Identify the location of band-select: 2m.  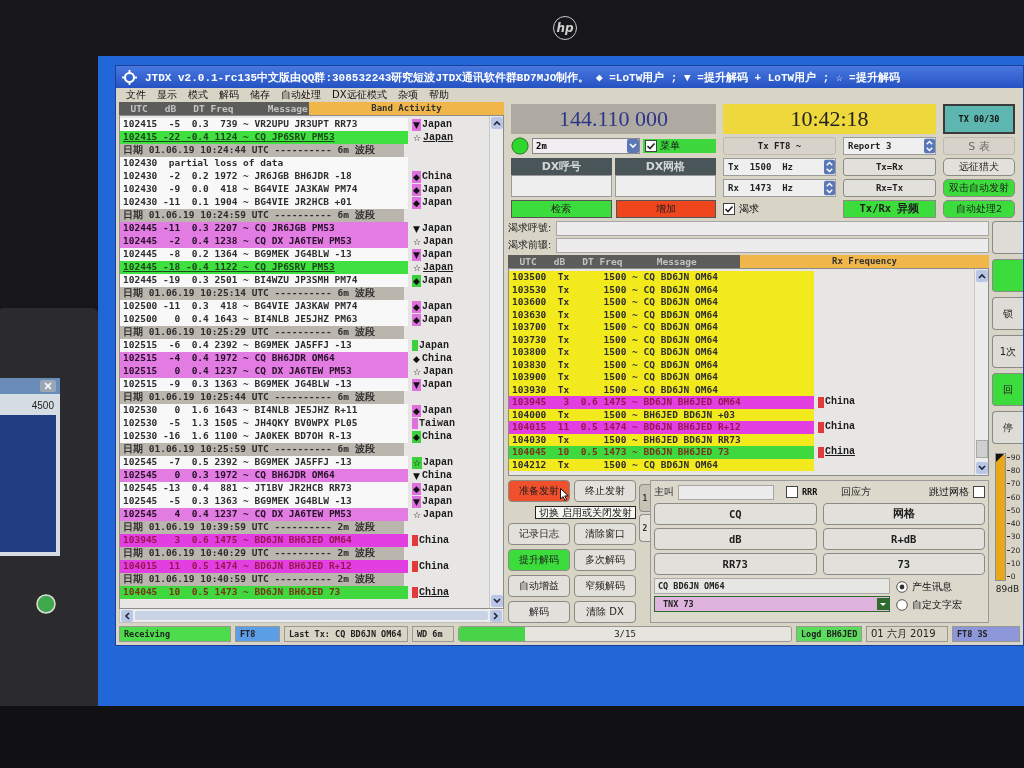
(586, 146).